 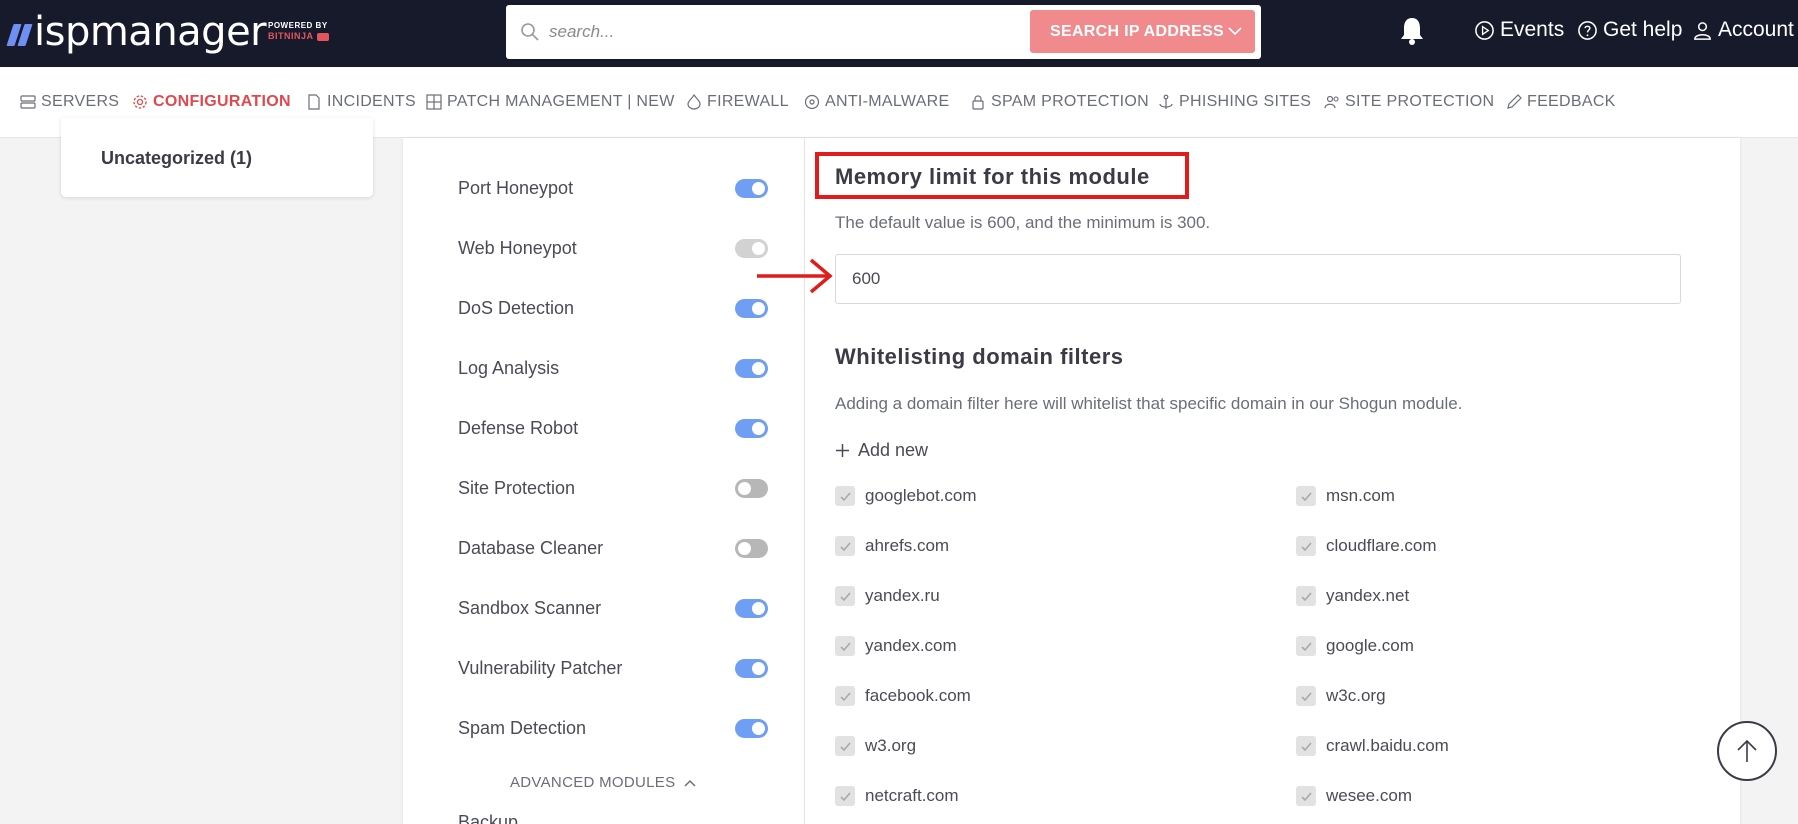 I want to click on search-icon, so click(x=530, y=32).